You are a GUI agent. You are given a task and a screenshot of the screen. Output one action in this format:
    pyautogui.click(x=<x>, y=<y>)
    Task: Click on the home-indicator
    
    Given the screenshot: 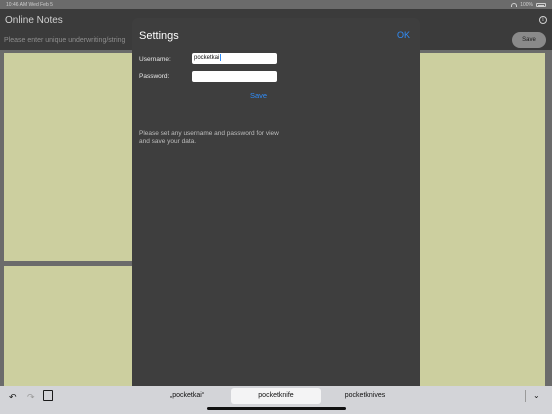 What is the action you would take?
    pyautogui.click(x=276, y=408)
    